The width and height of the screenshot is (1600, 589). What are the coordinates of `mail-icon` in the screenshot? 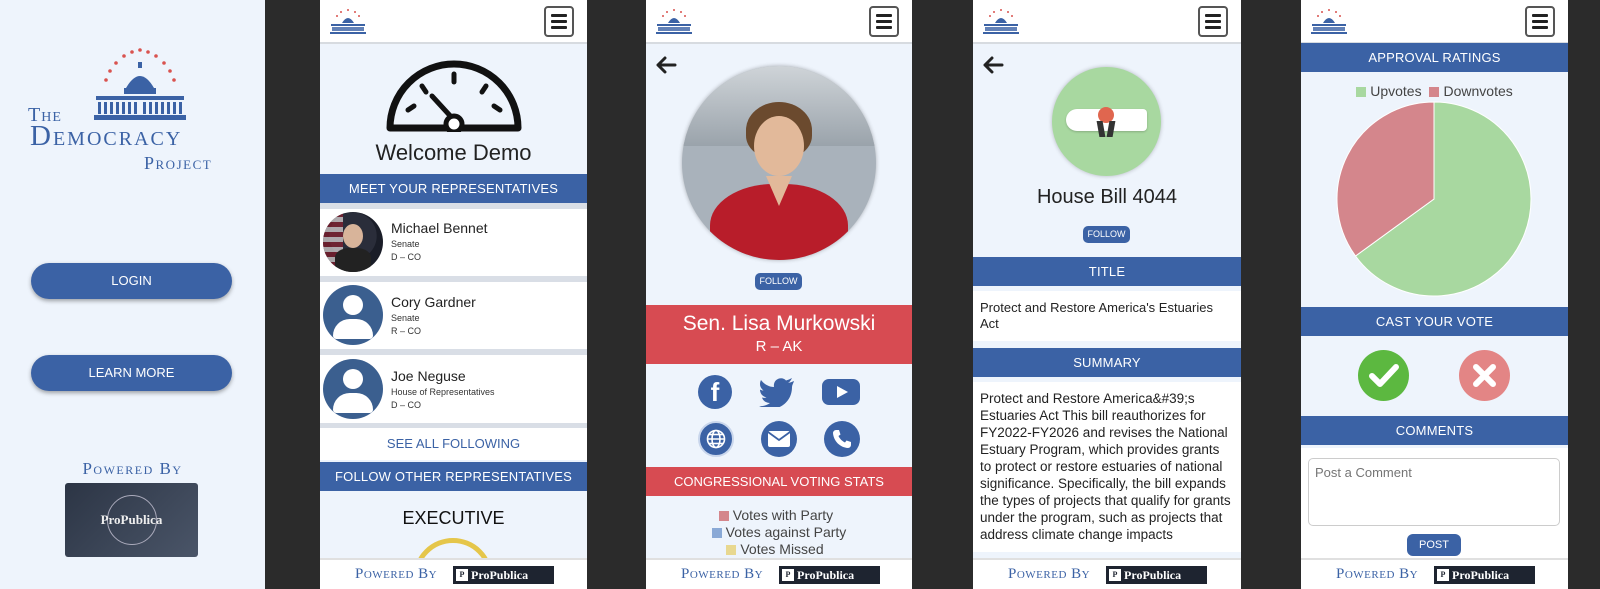 It's located at (779, 439).